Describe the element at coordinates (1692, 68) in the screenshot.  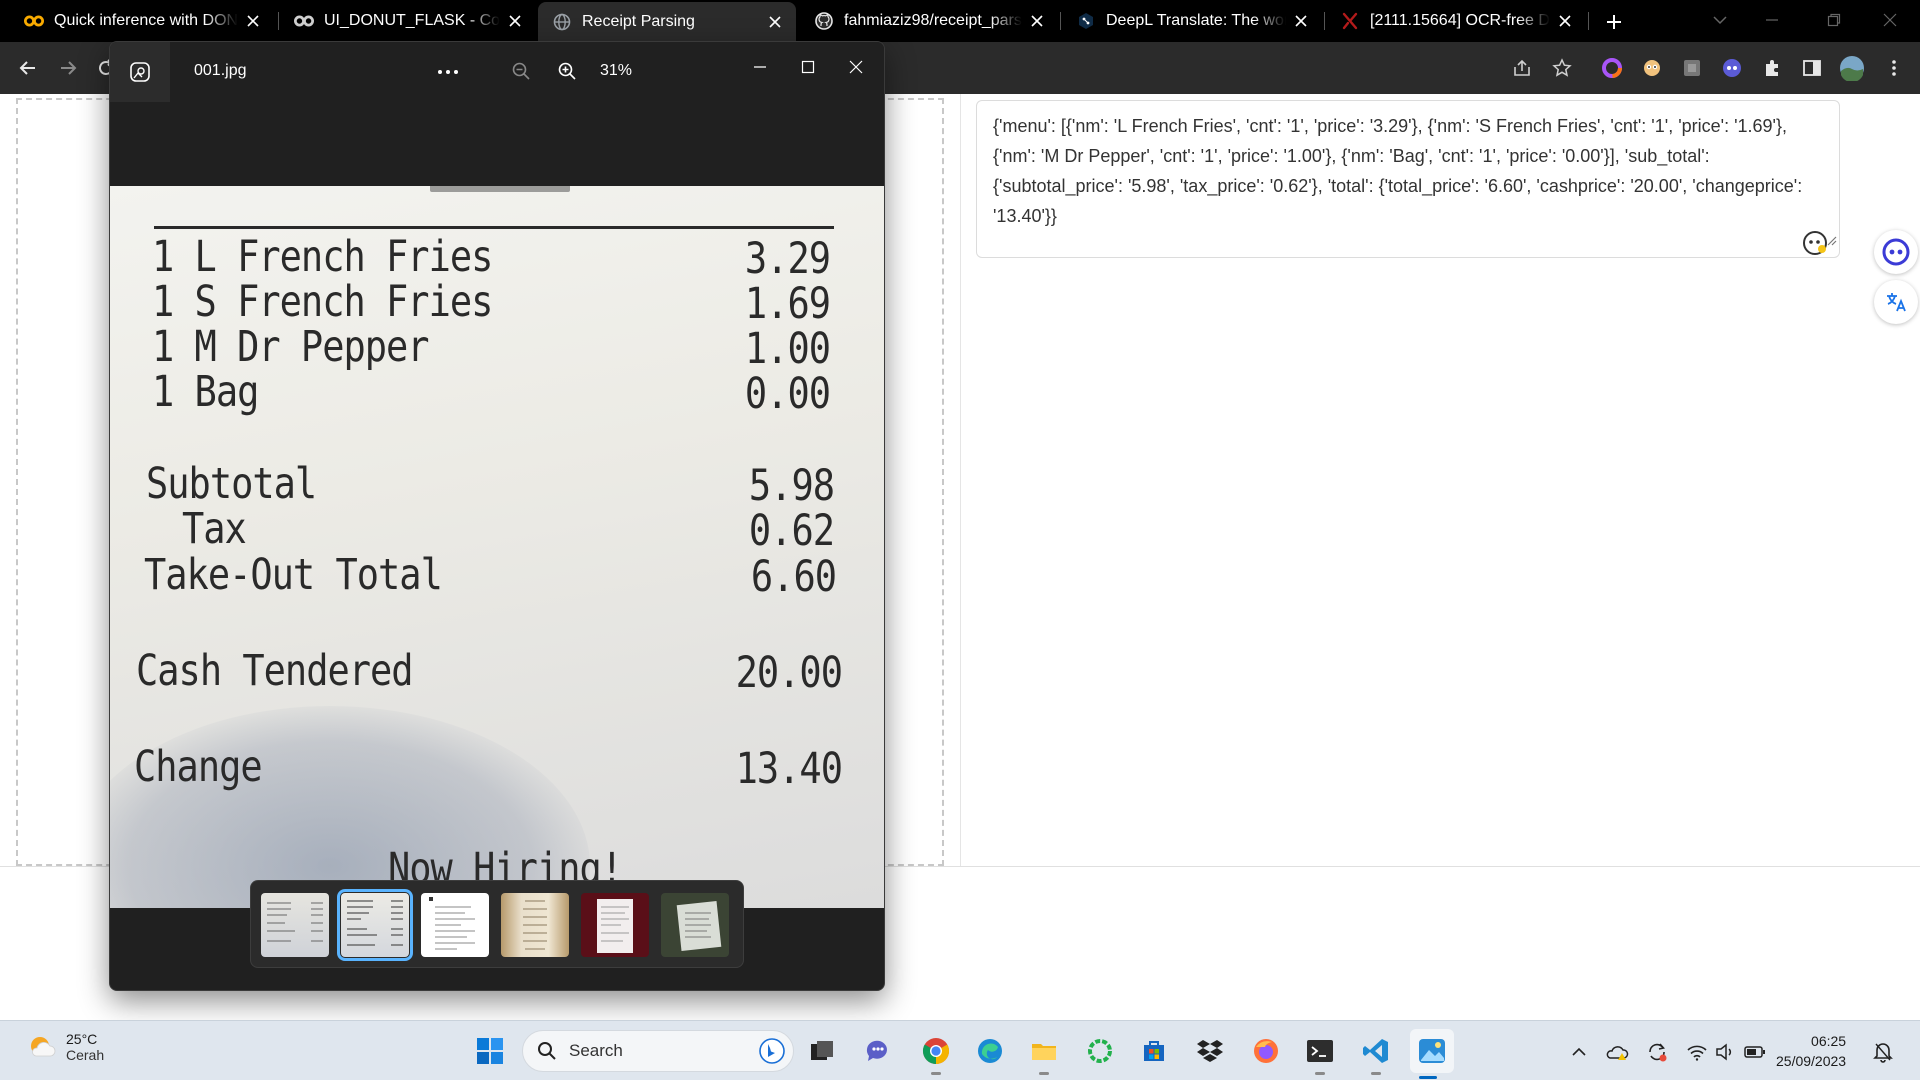
I see `extension-gray-button` at that location.